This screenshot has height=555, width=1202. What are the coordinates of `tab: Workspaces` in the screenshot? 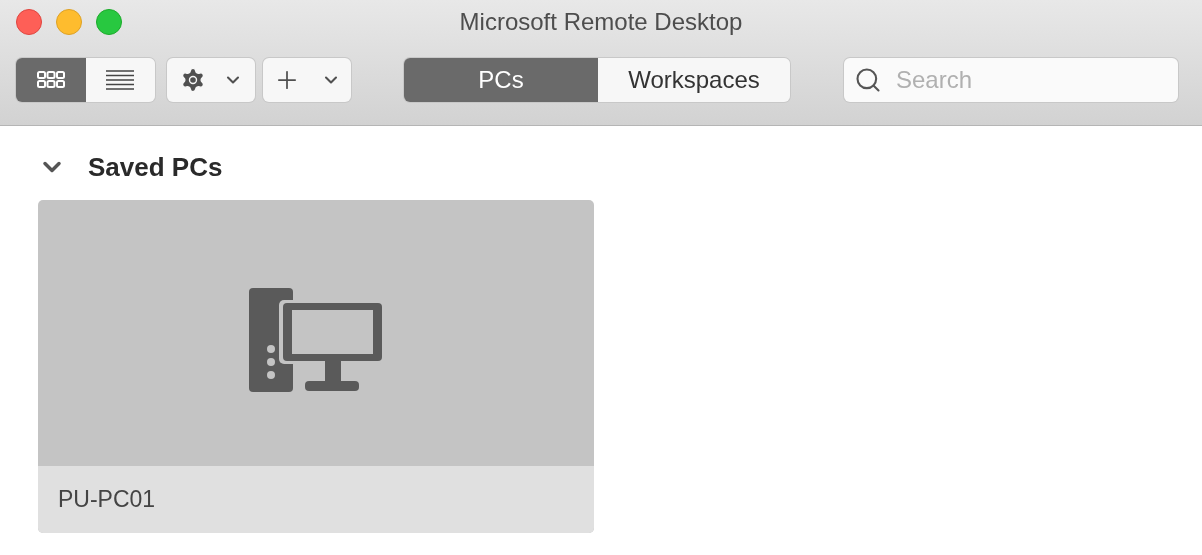 It's located at (694, 80).